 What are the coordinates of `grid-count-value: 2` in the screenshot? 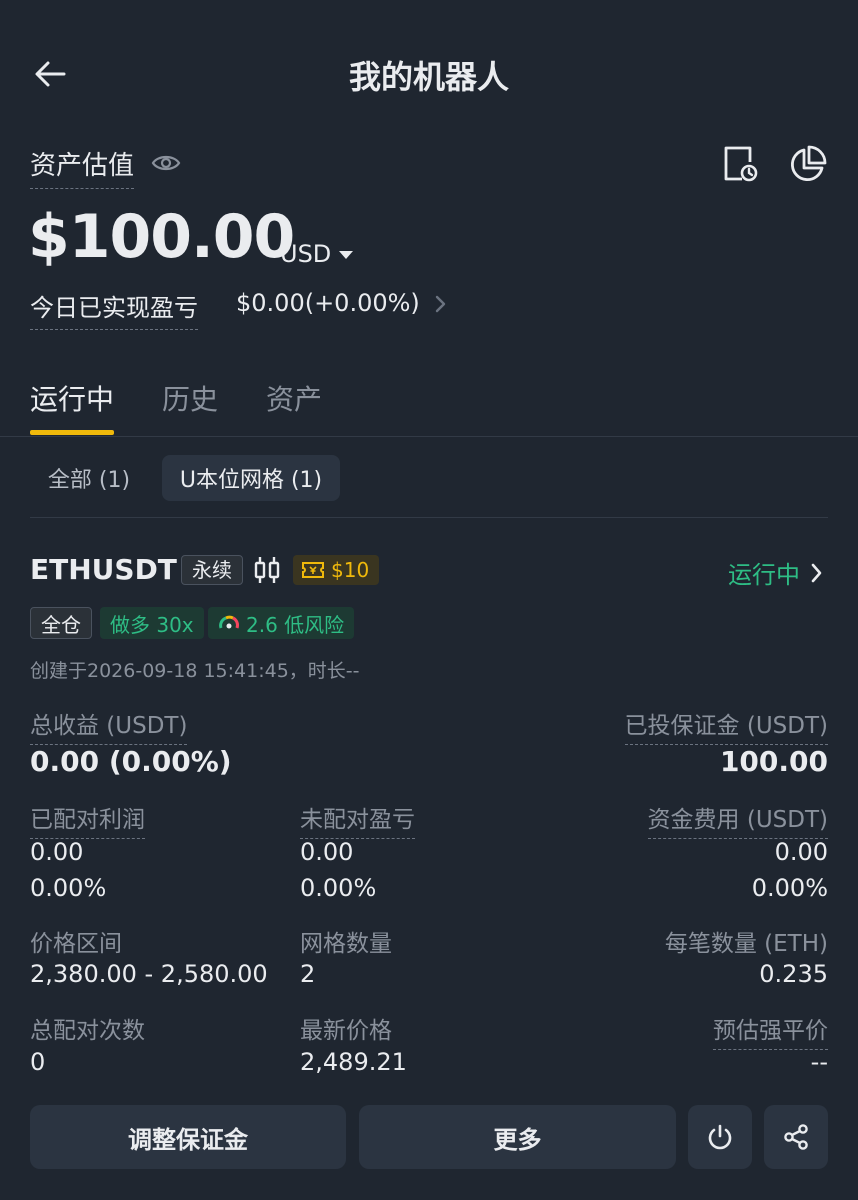 It's located at (308, 974).